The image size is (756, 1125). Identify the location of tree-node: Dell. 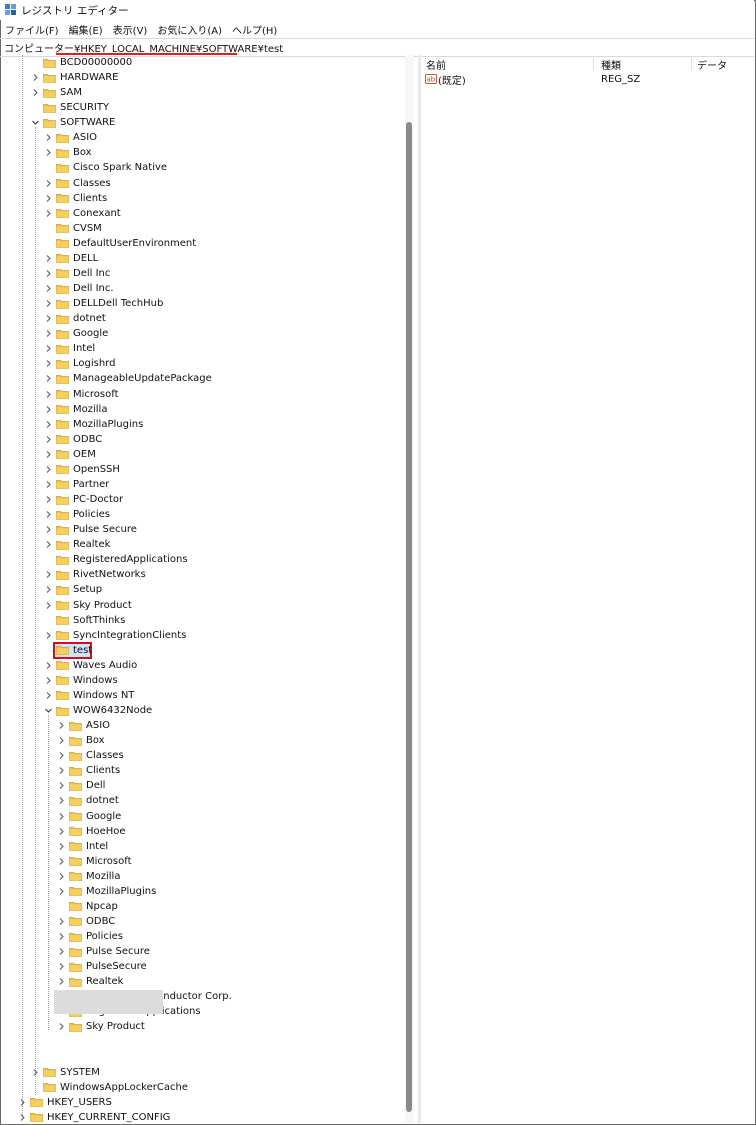
(81, 785).